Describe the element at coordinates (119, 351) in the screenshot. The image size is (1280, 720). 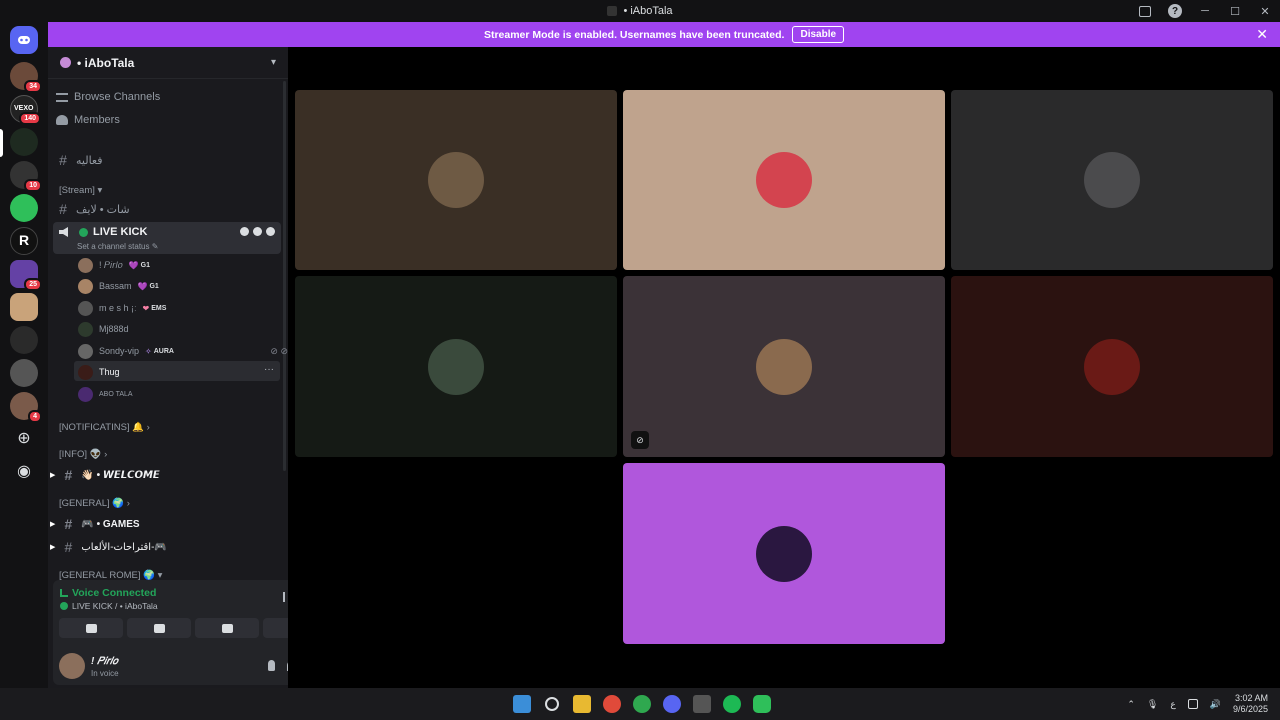
I see `member-name: Sondy-vip` at that location.